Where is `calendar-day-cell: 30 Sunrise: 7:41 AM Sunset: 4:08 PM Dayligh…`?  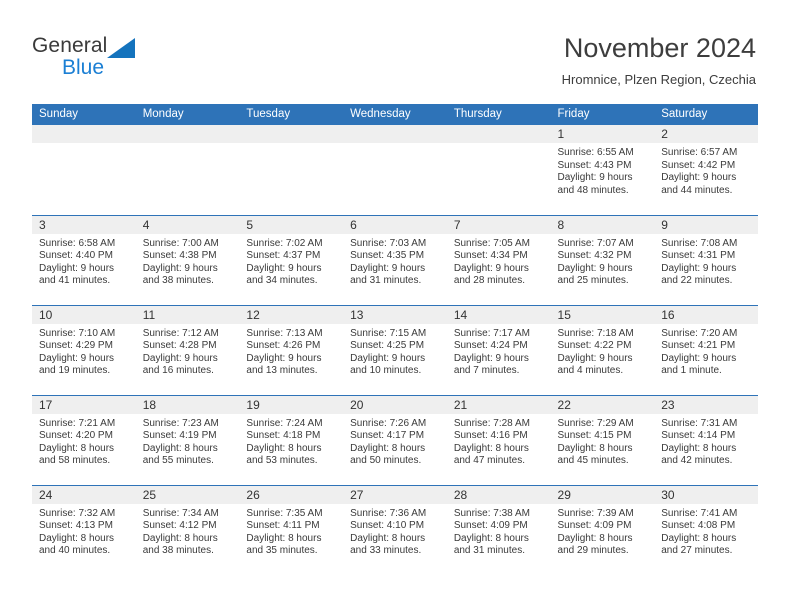 calendar-day-cell: 30 Sunrise: 7:41 AM Sunset: 4:08 PM Dayligh… is located at coordinates (706, 529).